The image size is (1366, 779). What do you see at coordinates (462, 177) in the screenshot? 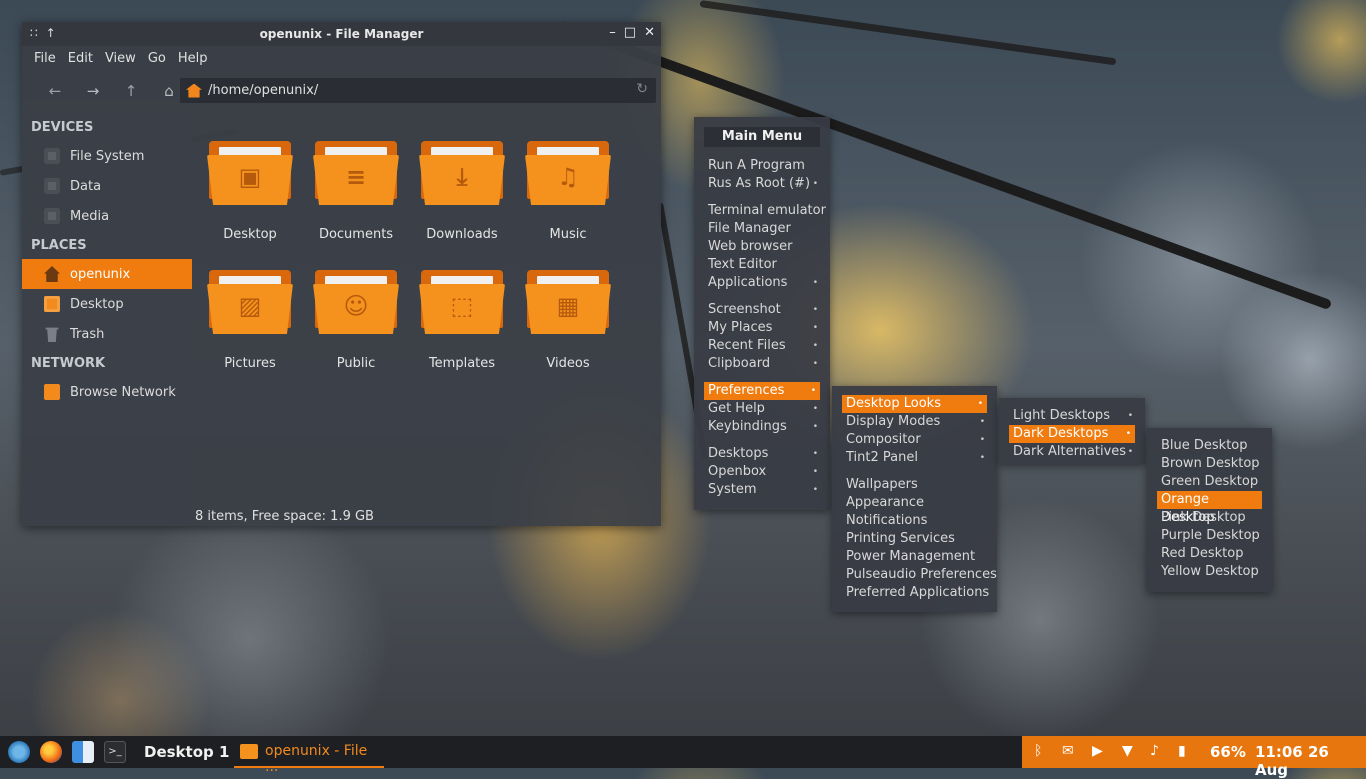
I see `download-icon: ⤓` at bounding box center [462, 177].